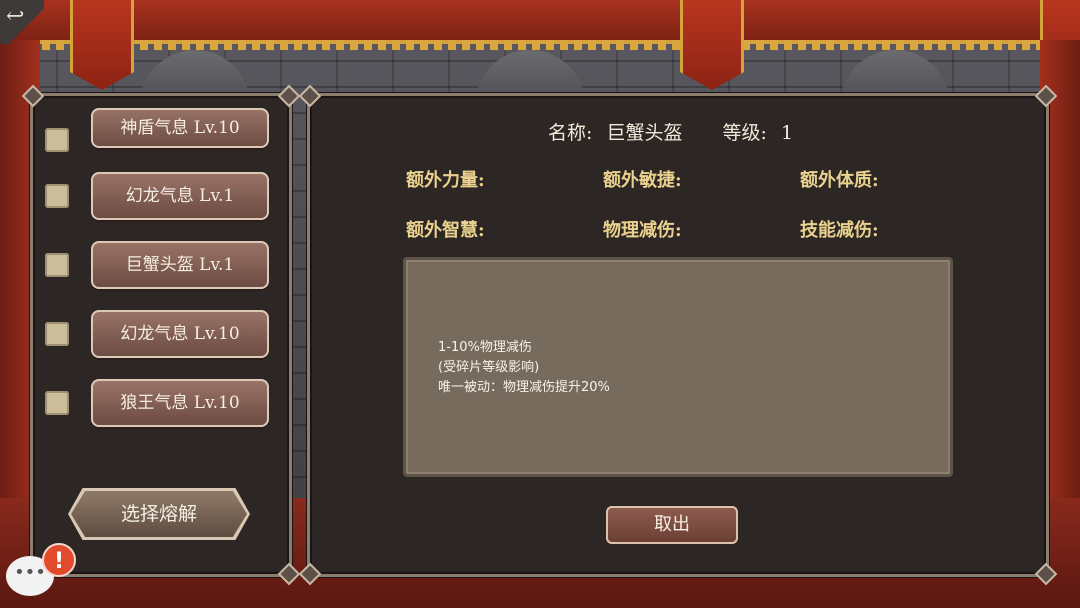 The image size is (1080, 608). Describe the element at coordinates (180, 196) in the screenshot. I see `item-button: 幻龙气息 Lv.1` at that location.